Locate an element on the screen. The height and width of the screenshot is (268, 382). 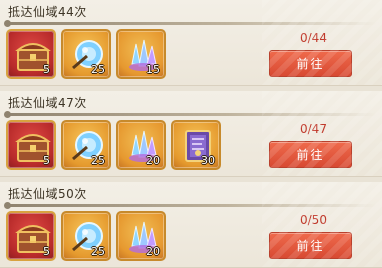
task-title: 抵达仙域50次 is located at coordinates (47, 194).